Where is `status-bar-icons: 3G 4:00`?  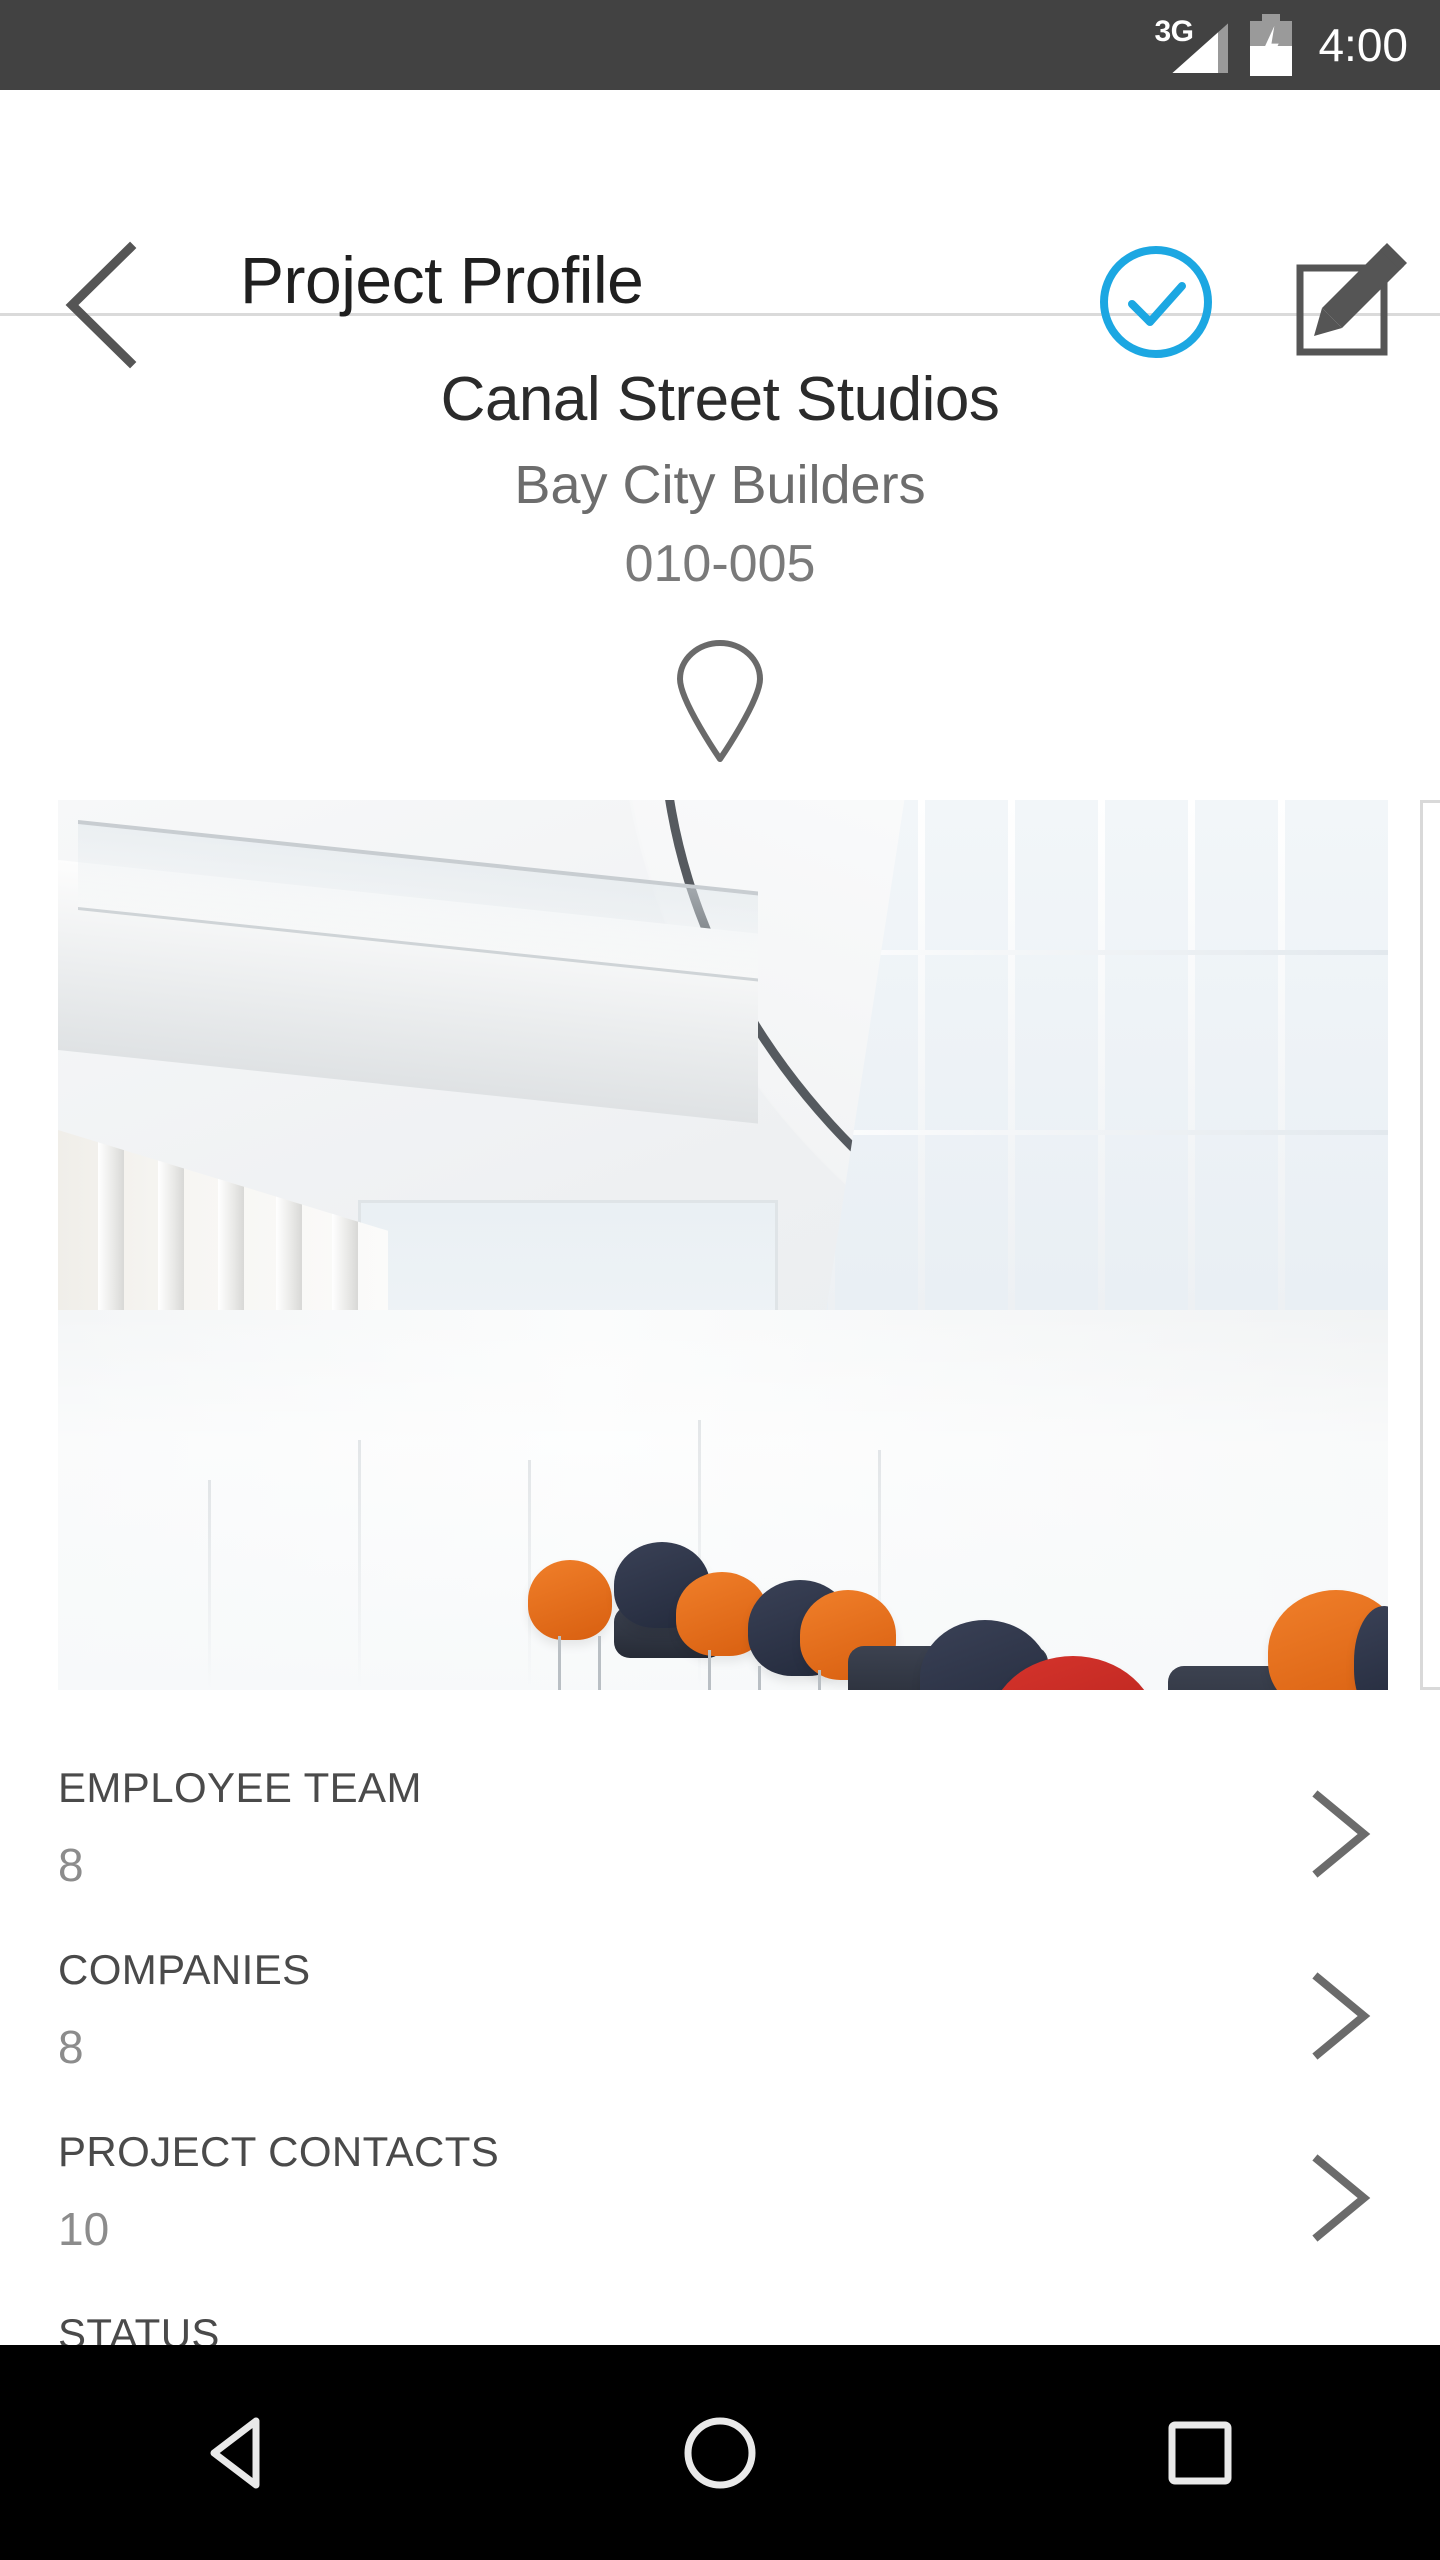 status-bar-icons: 3G 4:00 is located at coordinates (1281, 45).